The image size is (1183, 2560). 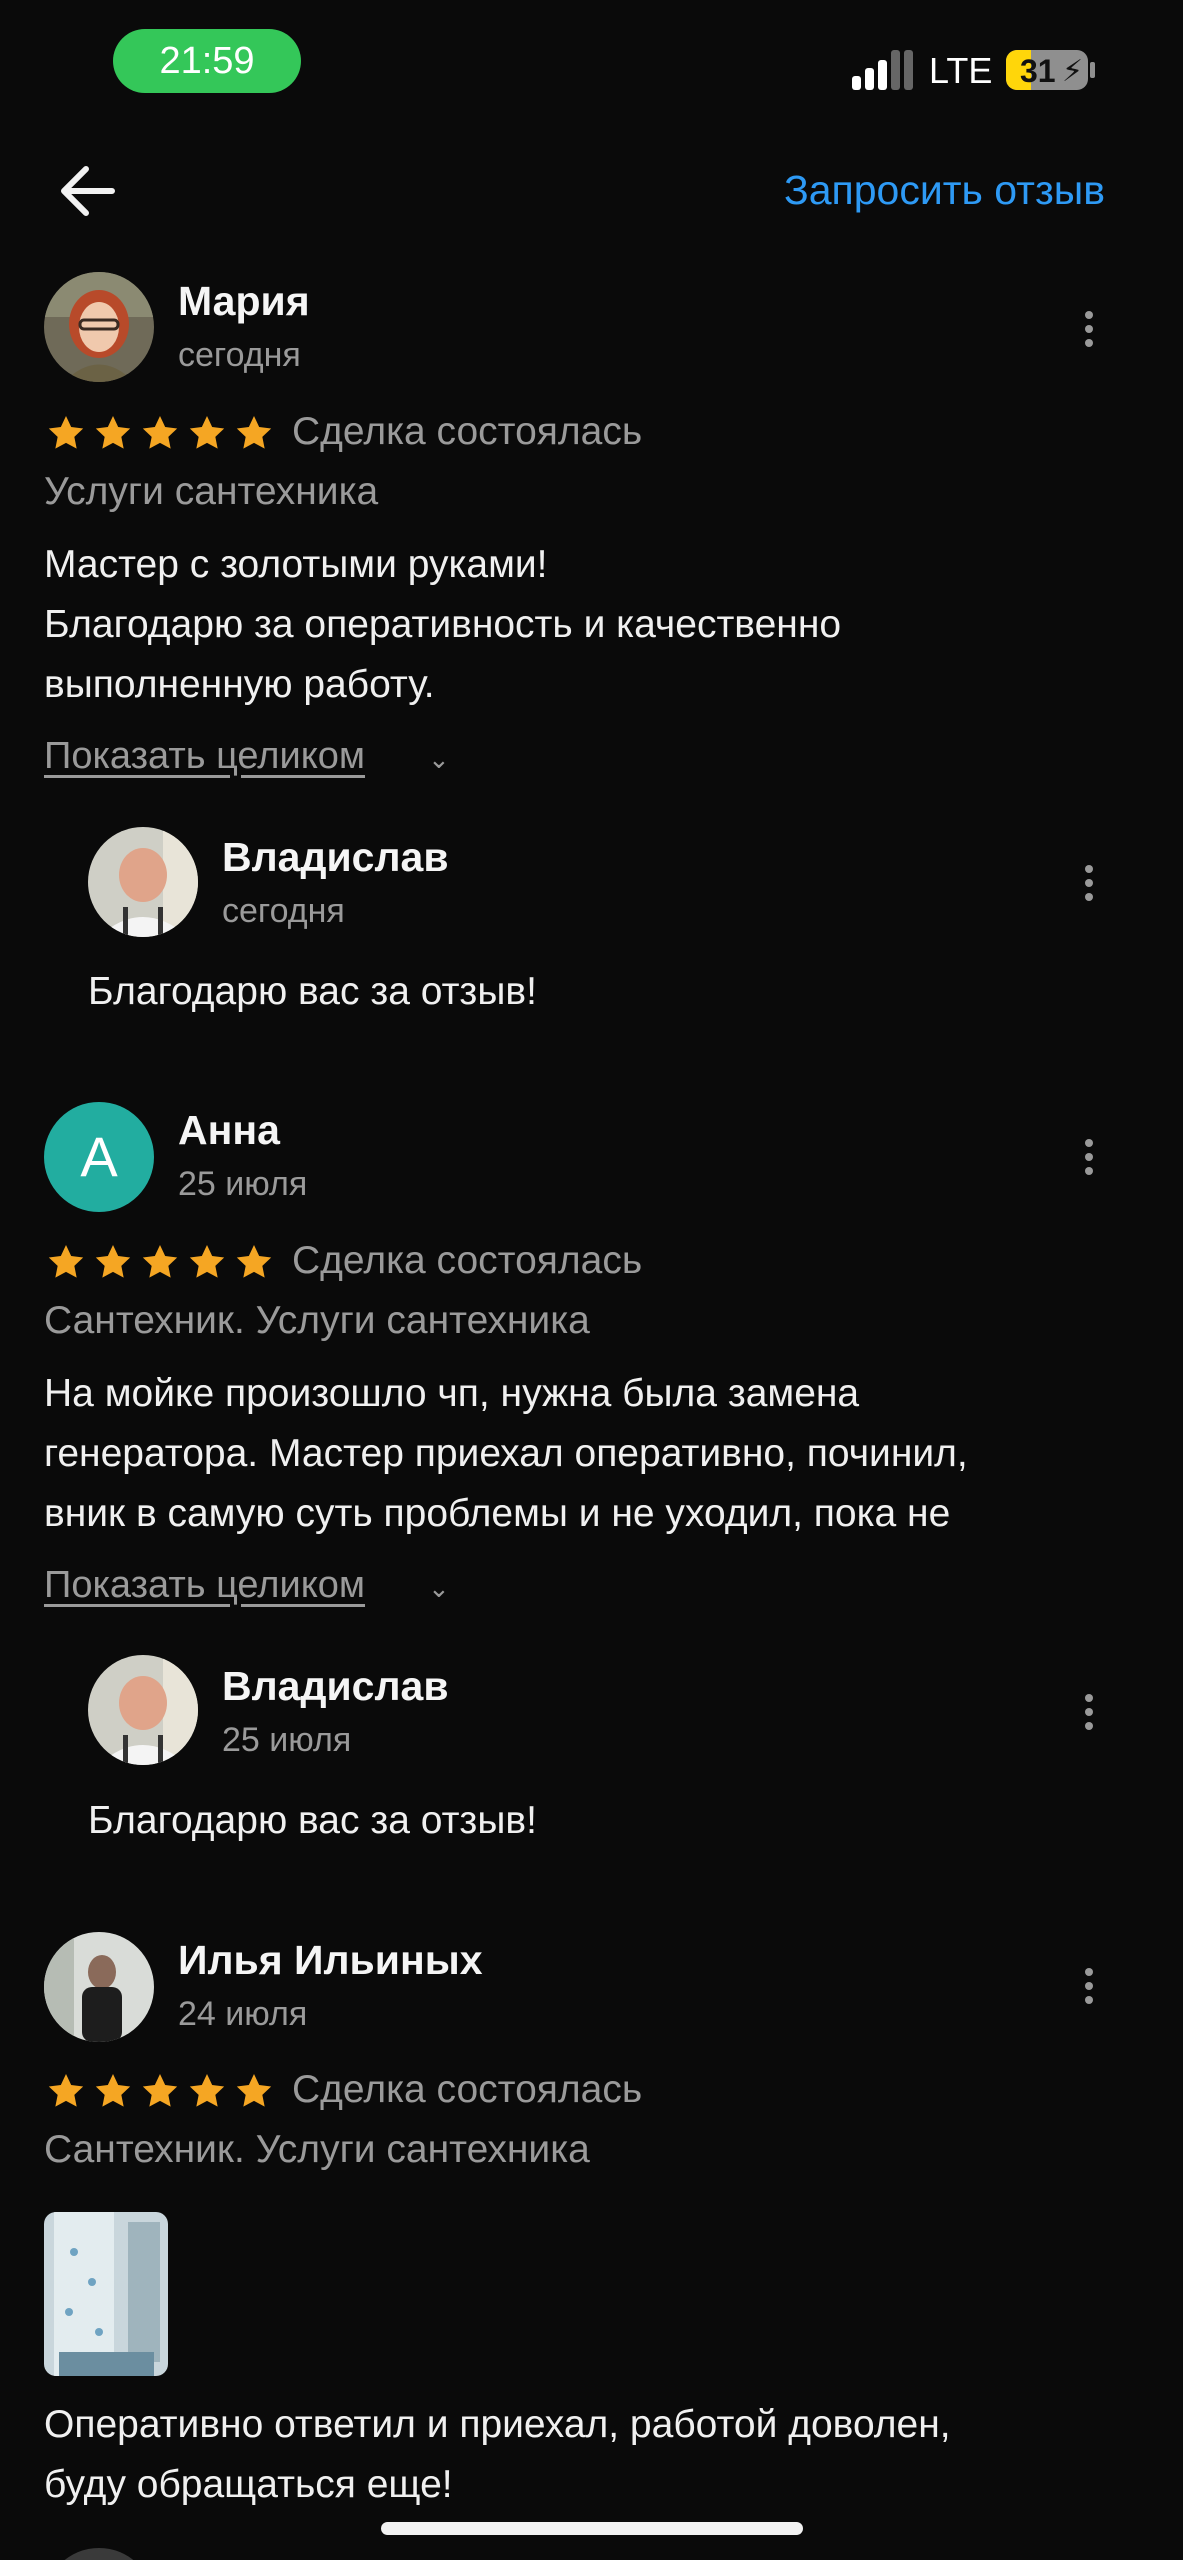 What do you see at coordinates (229, 1130) in the screenshot?
I see `review-author: Анна` at bounding box center [229, 1130].